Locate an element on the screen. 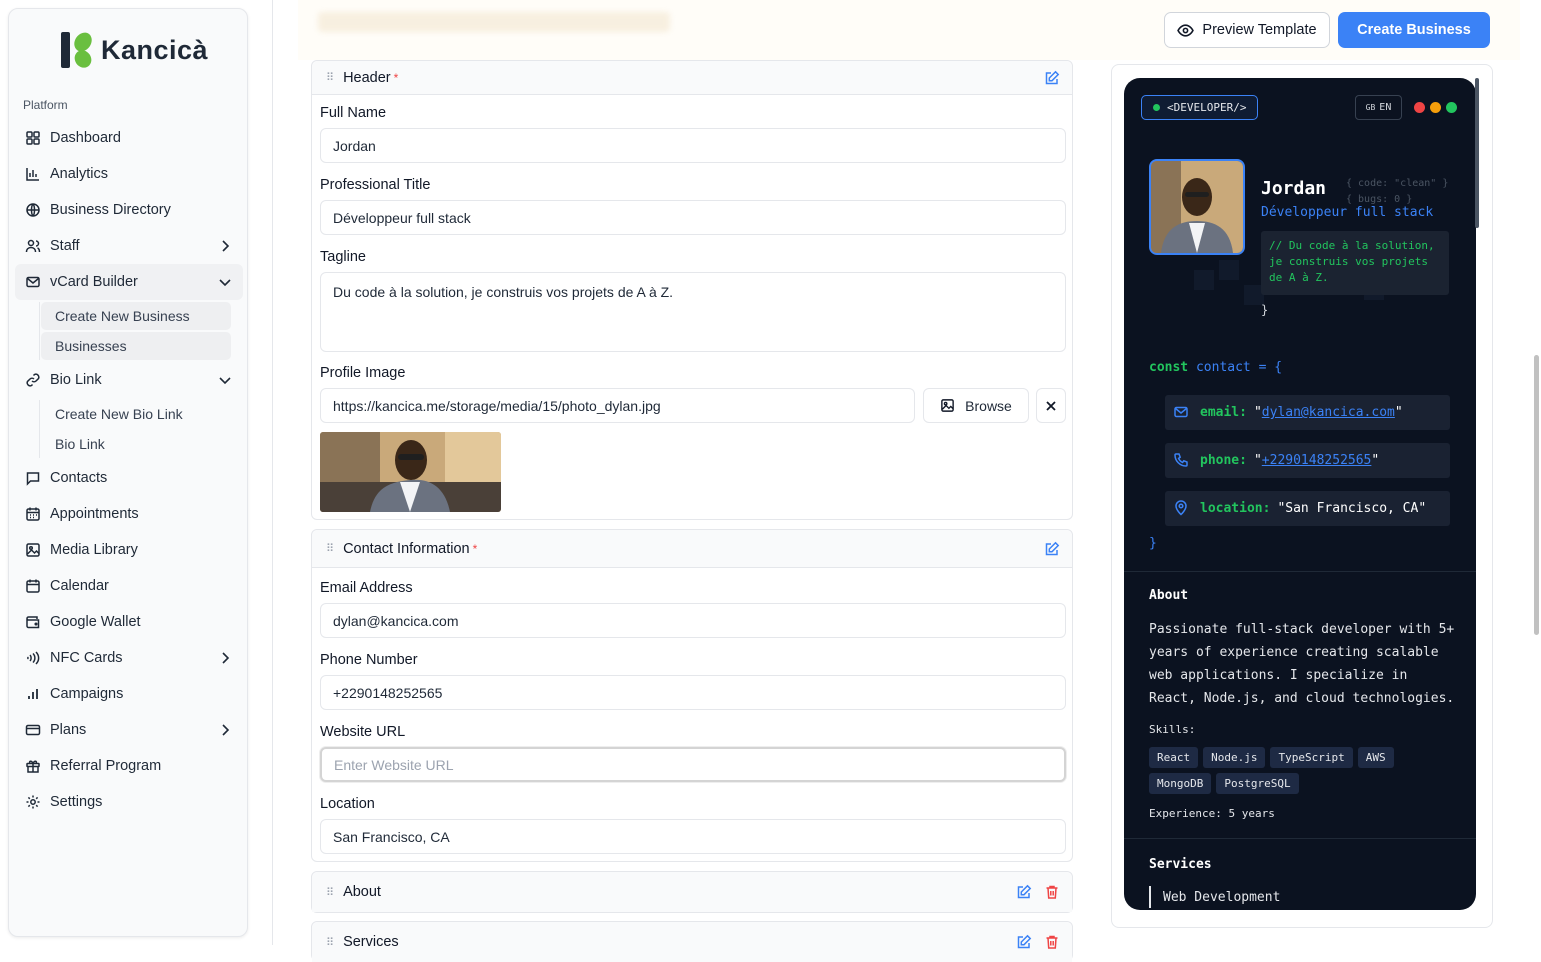 This screenshot has height=962, width=1541. logo-icon is located at coordinates (76, 50).